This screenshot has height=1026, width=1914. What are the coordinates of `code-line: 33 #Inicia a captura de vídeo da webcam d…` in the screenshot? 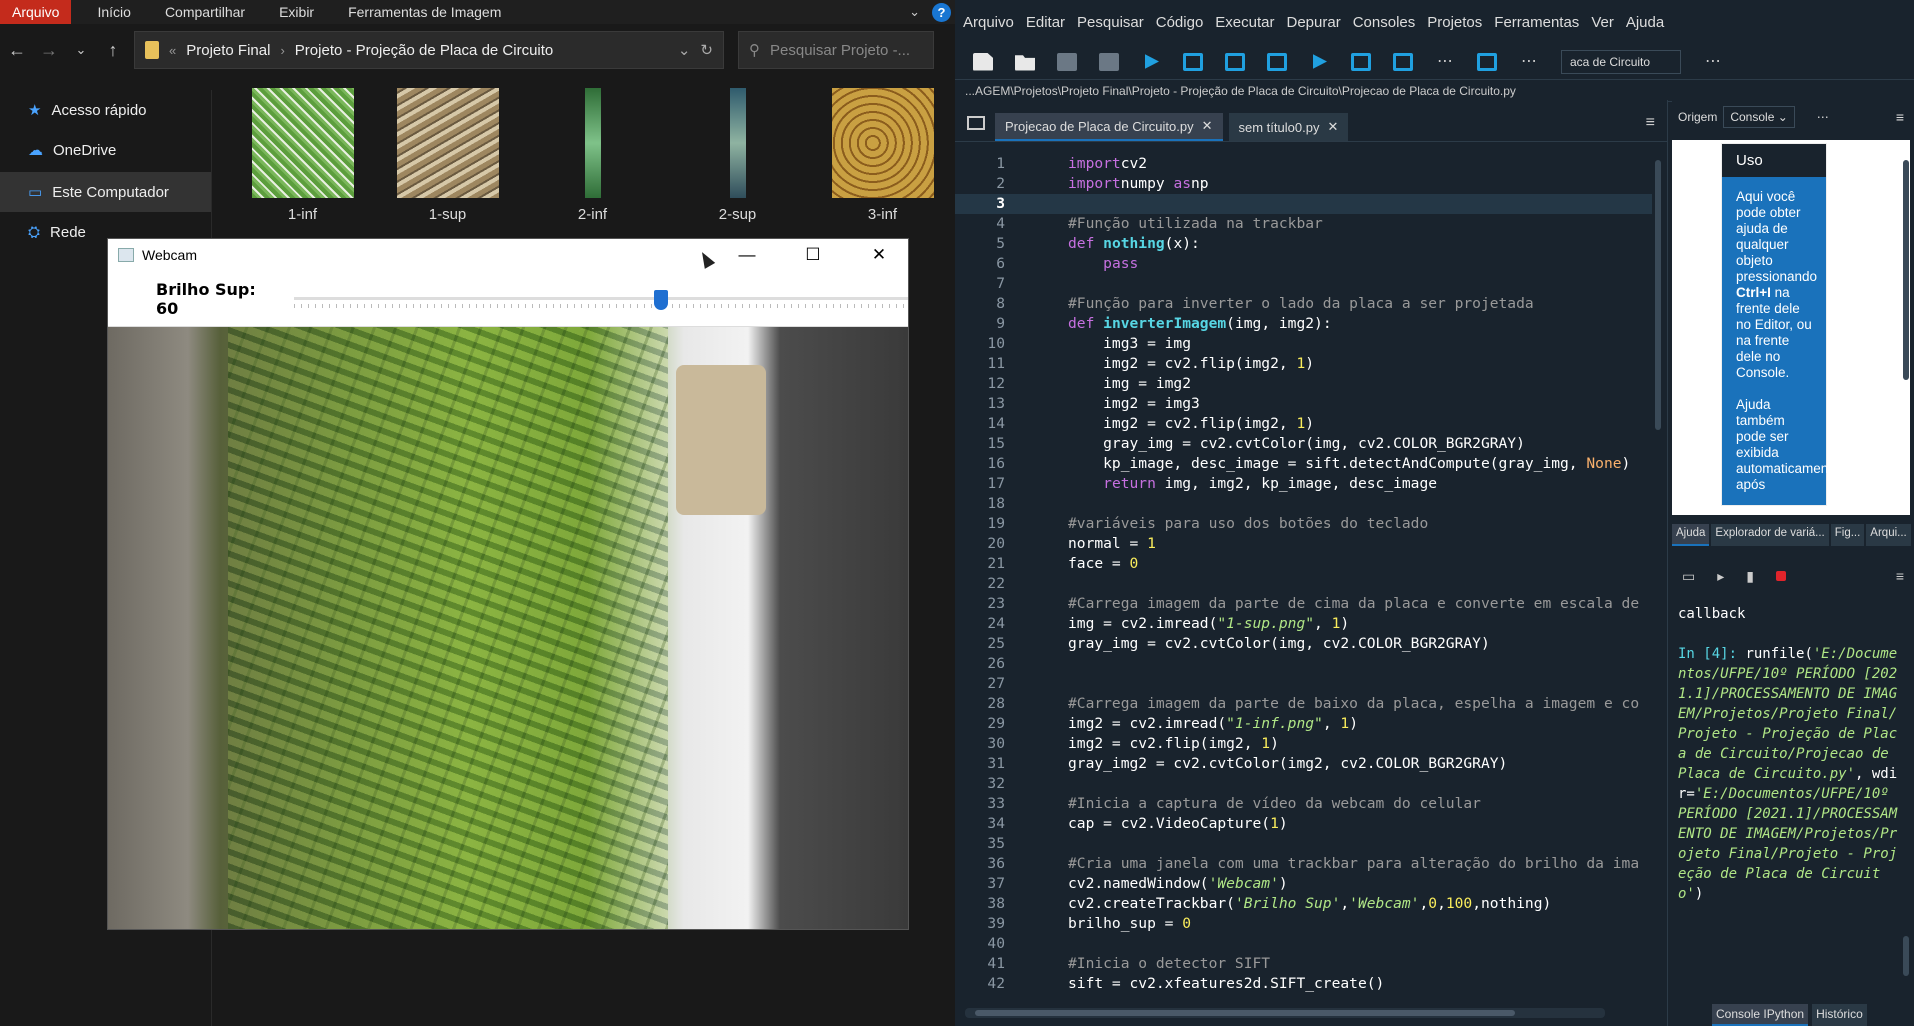 It's located at (1303, 804).